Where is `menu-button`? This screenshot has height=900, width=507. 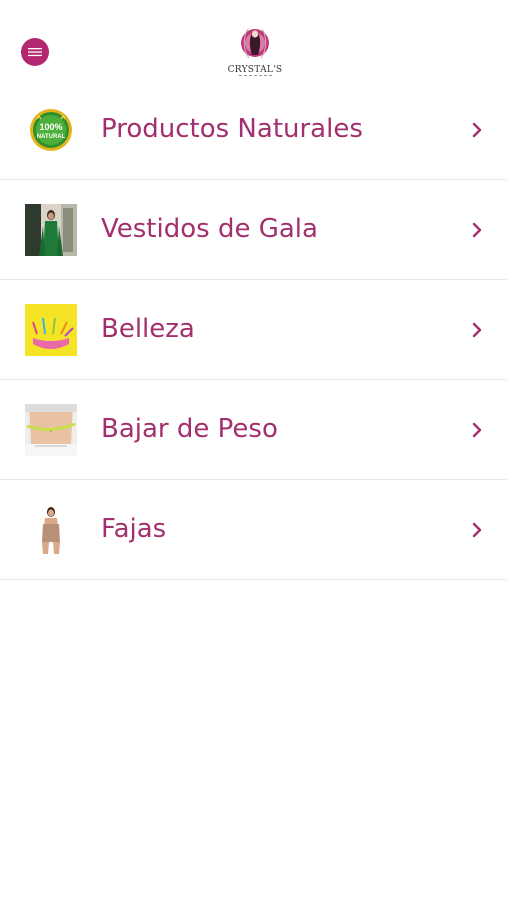 menu-button is located at coordinates (35, 52).